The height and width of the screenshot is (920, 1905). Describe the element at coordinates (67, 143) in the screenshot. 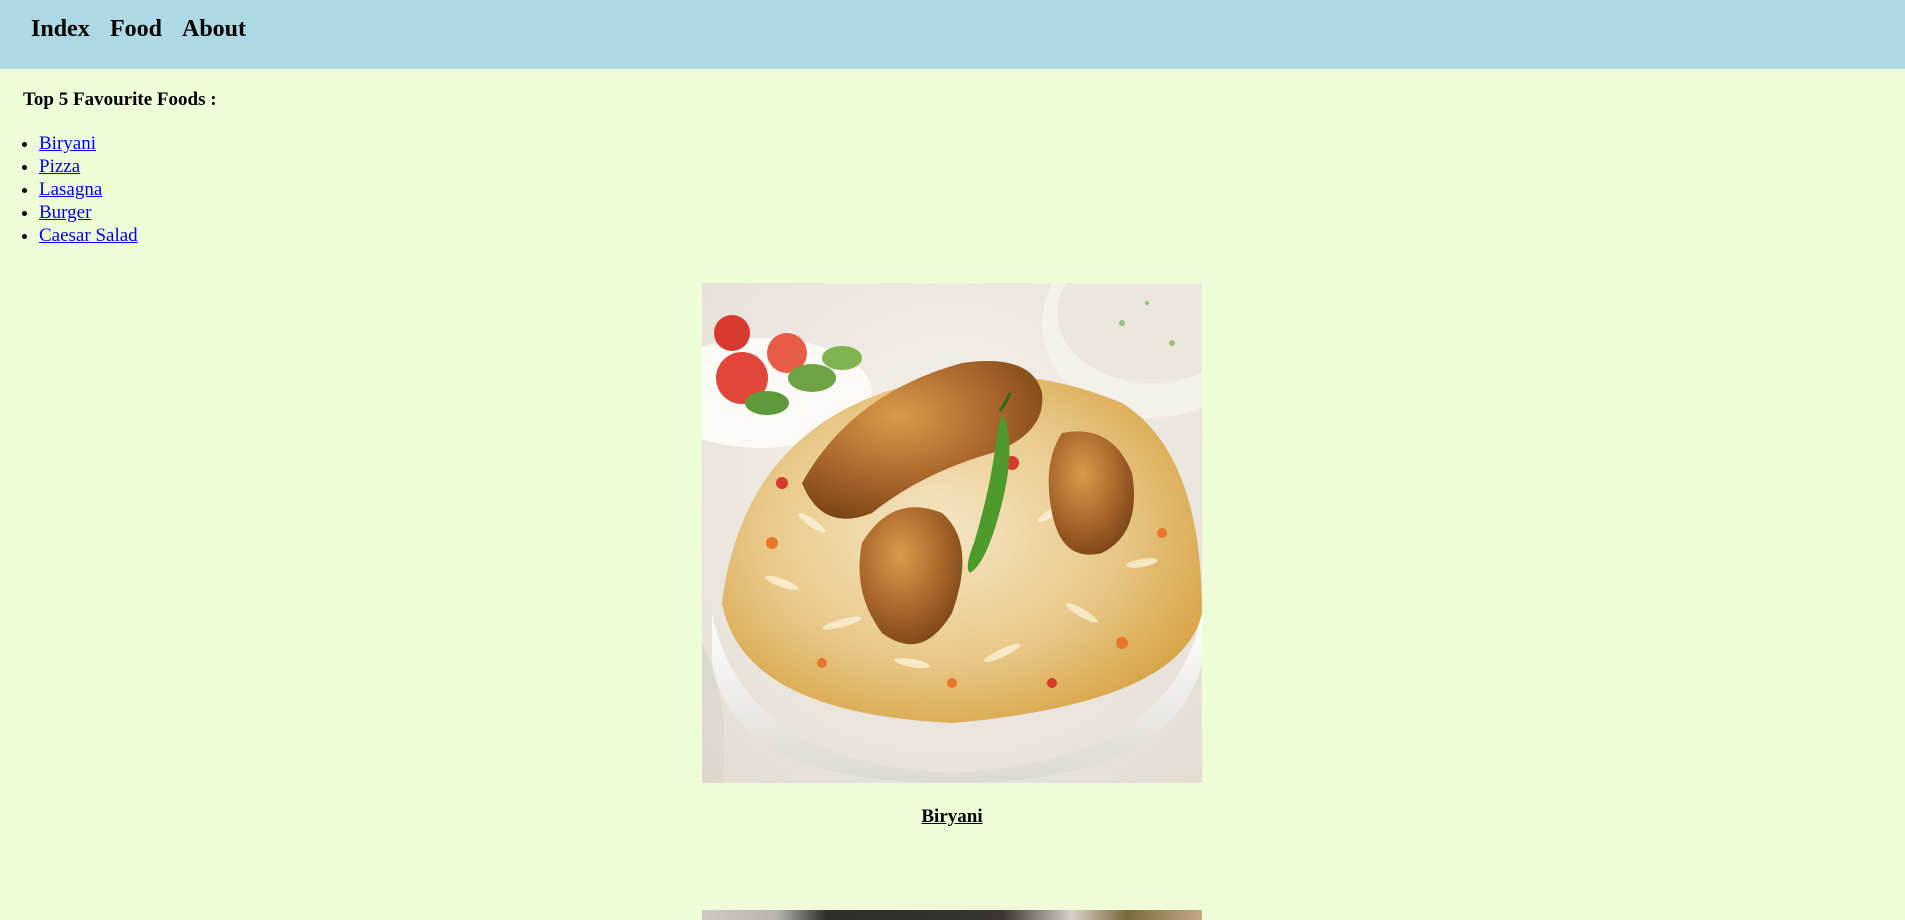

I see `food-link-biryani: Biryani` at that location.